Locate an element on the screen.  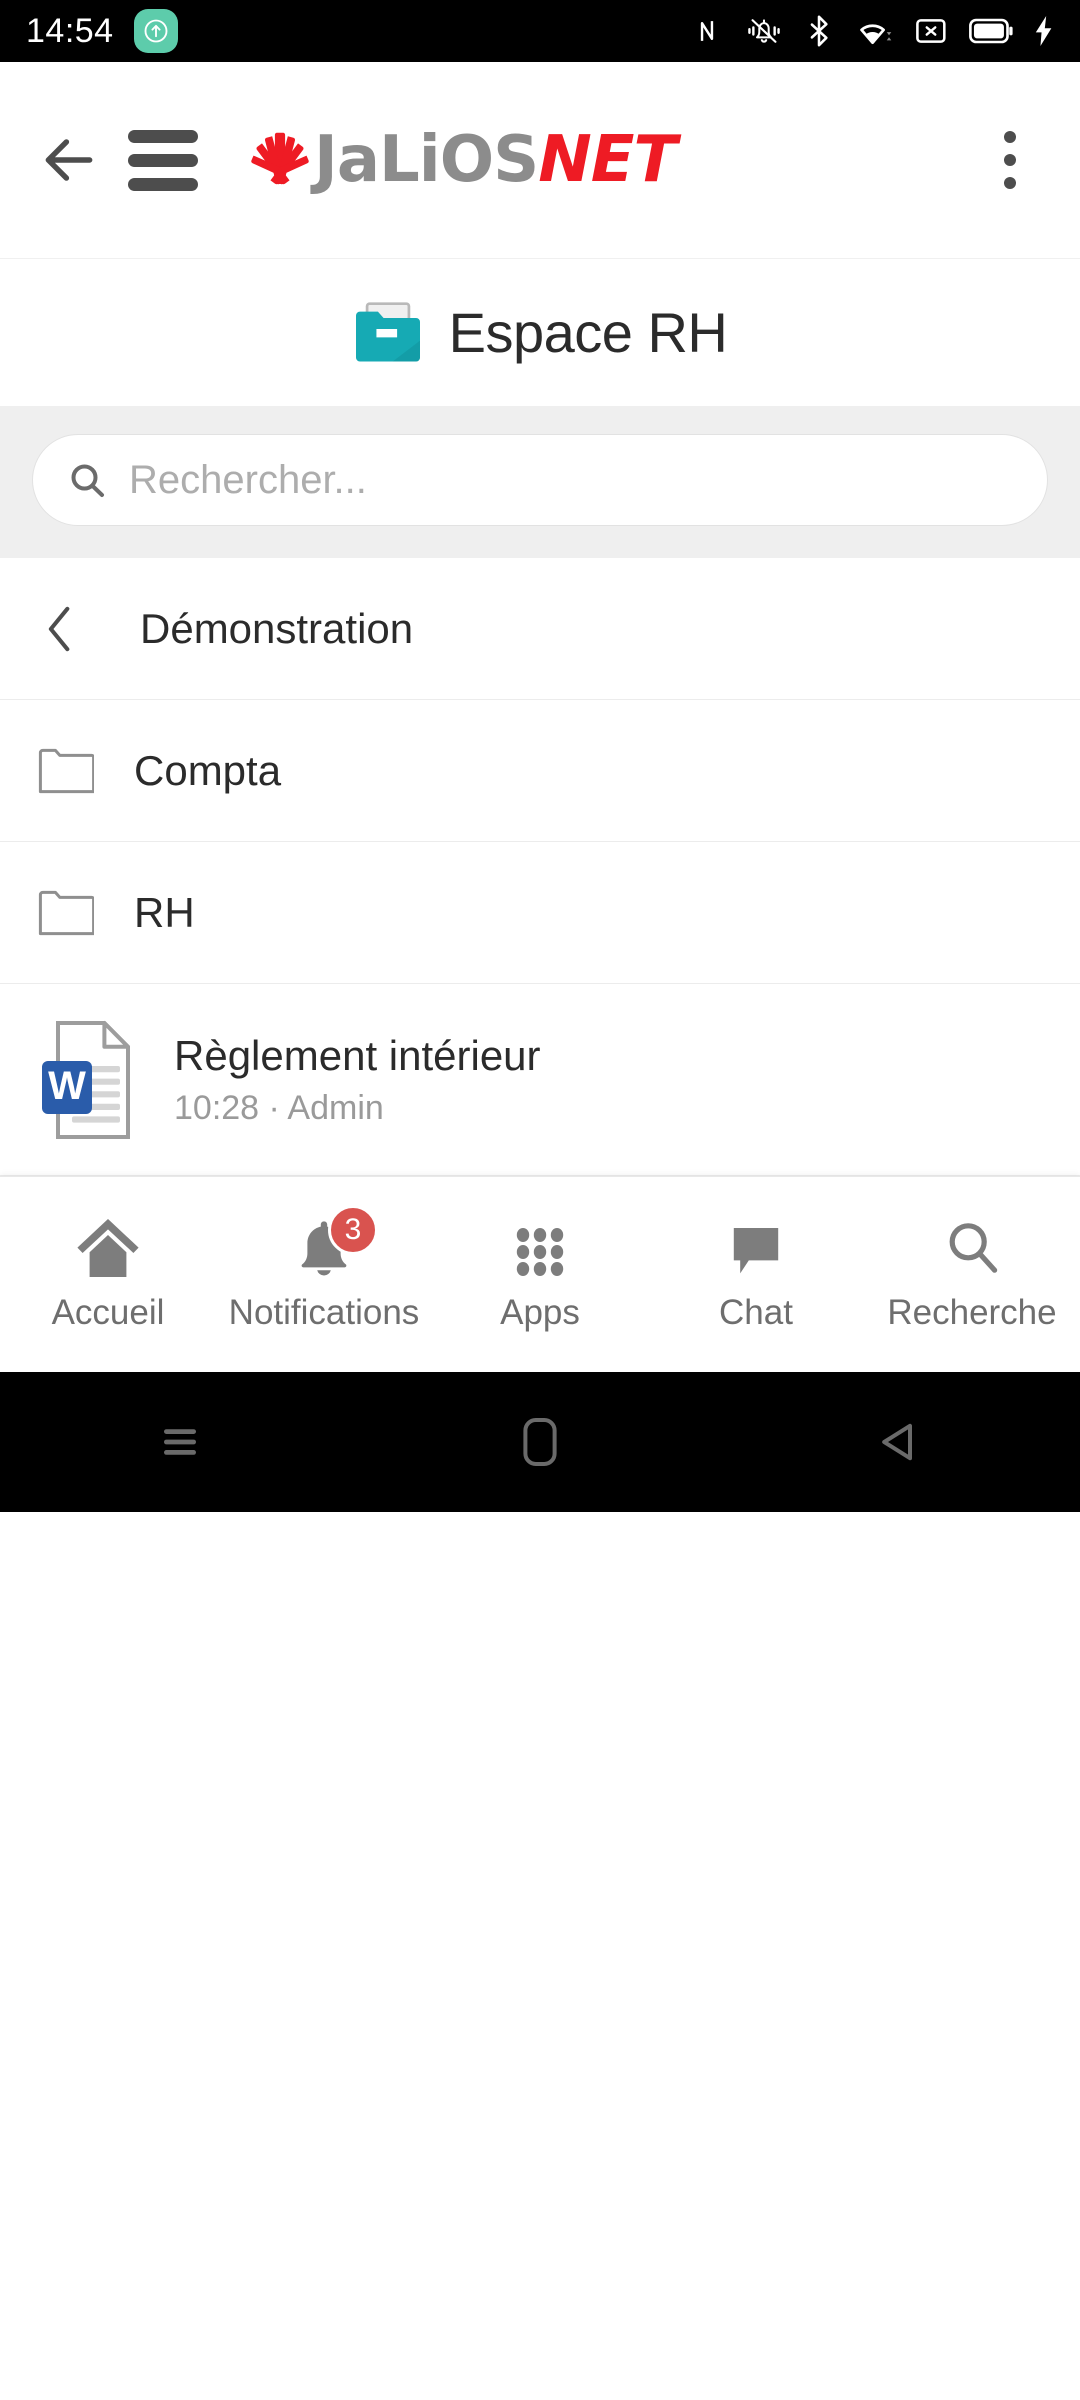
home-pill-icon is located at coordinates (540, 1442).